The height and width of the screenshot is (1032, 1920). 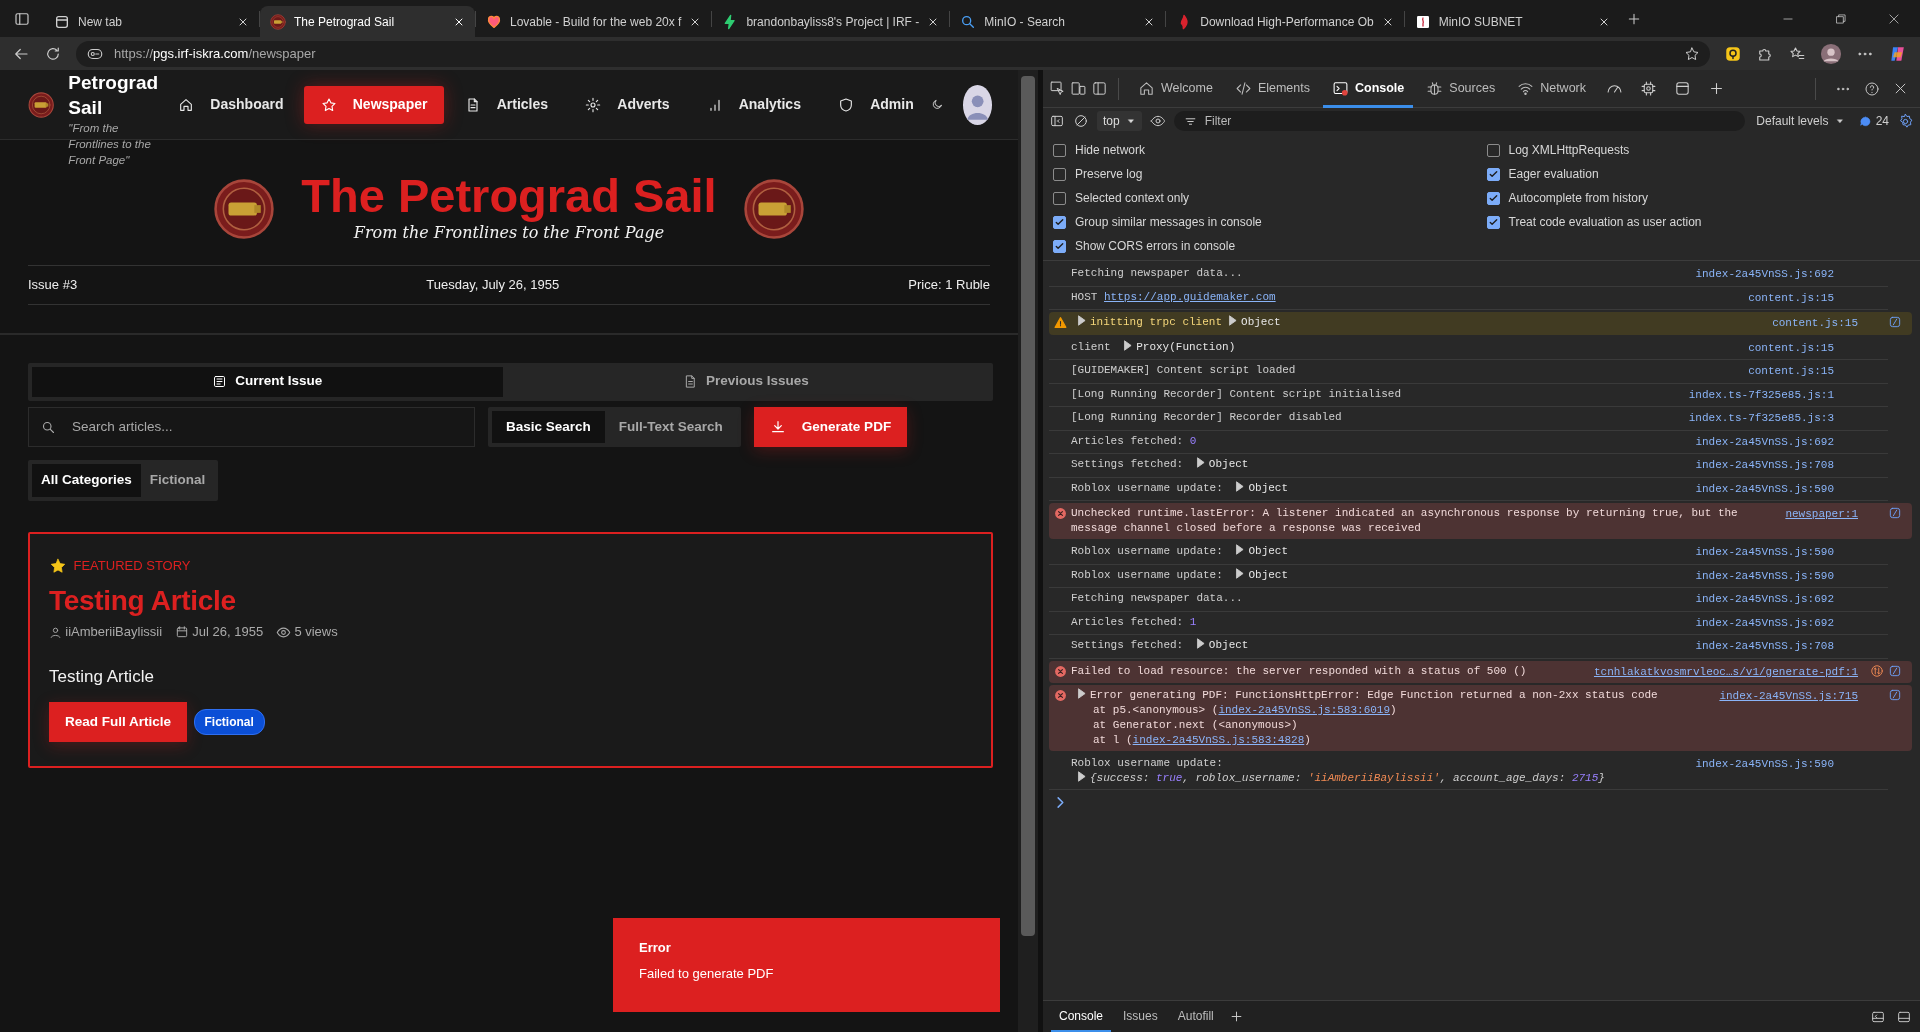 I want to click on nav-link: Analytics, so click(x=753, y=104).